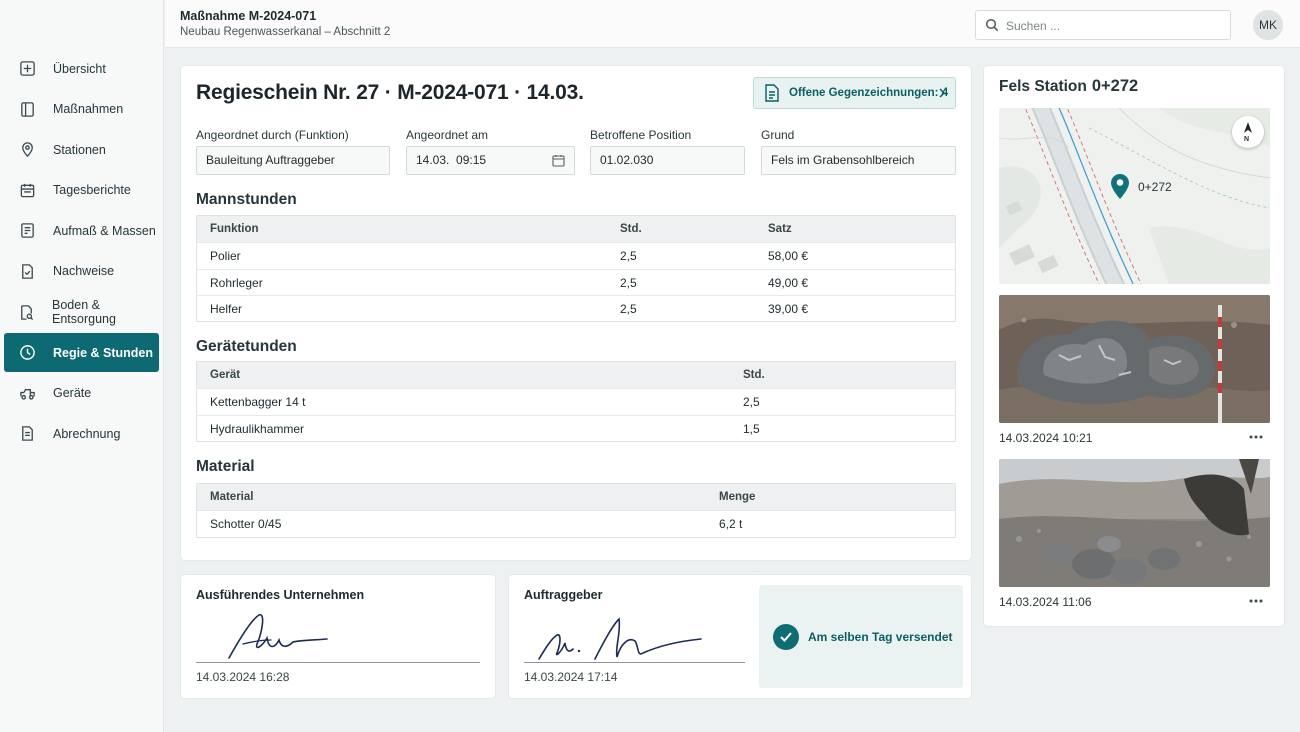 Image resolution: width=1300 pixels, height=732 pixels. What do you see at coordinates (236, 282) in the screenshot?
I see `table-cell: Rohrleger` at bounding box center [236, 282].